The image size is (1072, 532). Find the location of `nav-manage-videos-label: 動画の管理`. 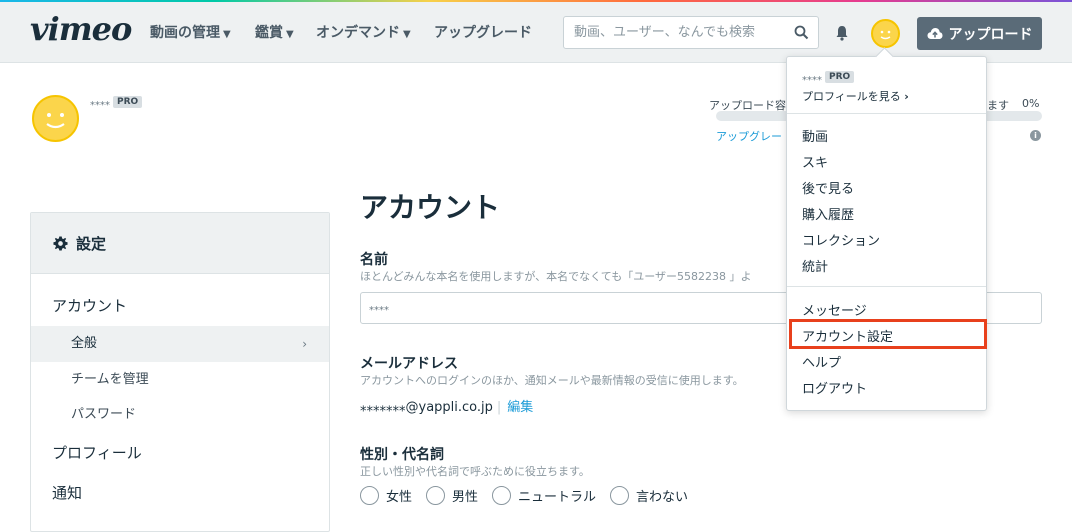

nav-manage-videos-label: 動画の管理 is located at coordinates (185, 33).